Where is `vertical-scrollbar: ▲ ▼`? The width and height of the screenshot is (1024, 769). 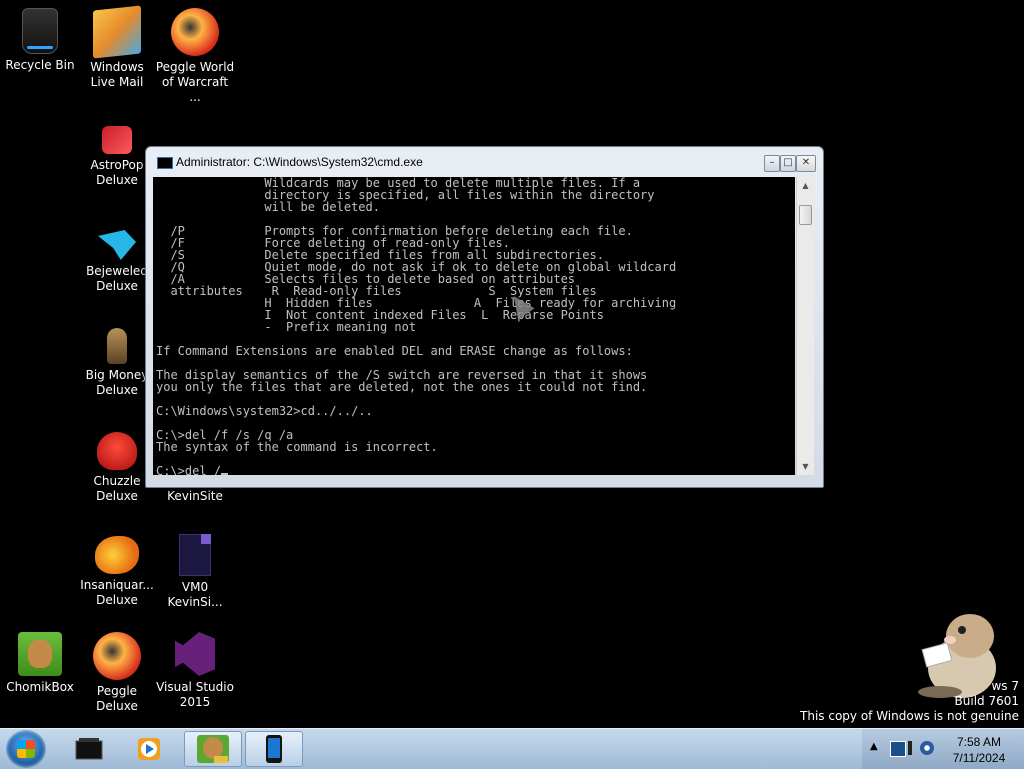
vertical-scrollbar: ▲ ▼ is located at coordinates (805, 326).